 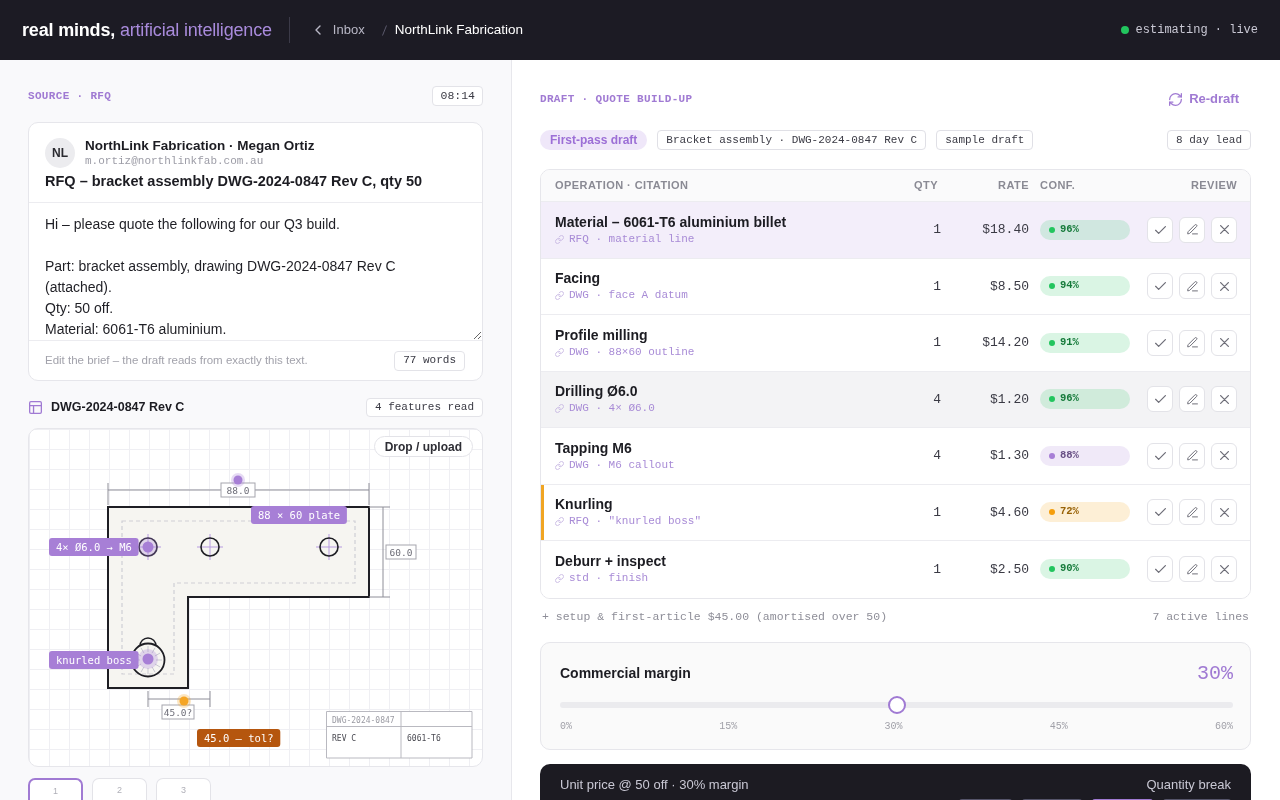 I want to click on slider-tick-label: 60%, so click(x=1223, y=726).